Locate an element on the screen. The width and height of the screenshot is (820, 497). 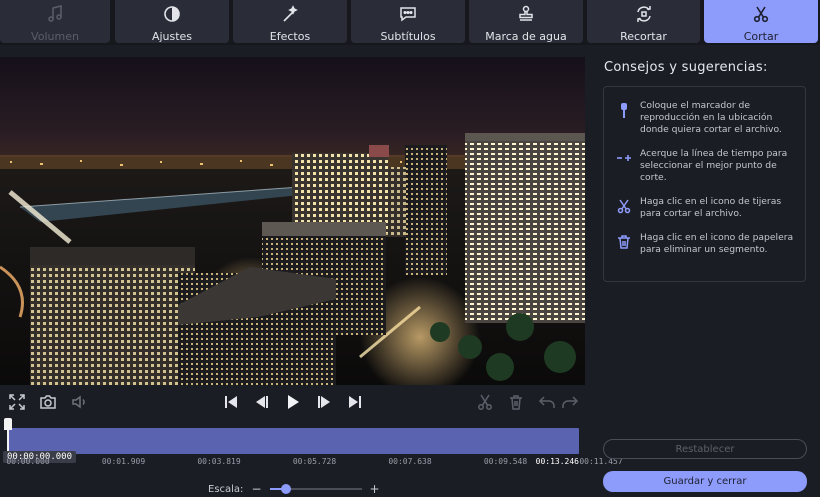
skip-to-start-icon is located at coordinates (231, 402).